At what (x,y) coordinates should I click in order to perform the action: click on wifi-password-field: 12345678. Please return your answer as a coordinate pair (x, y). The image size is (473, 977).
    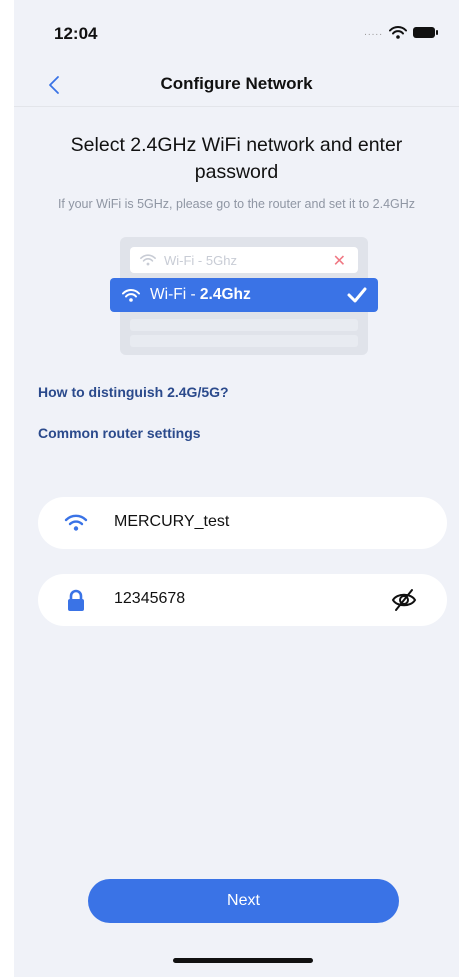
    Looking at the image, I should click on (242, 600).